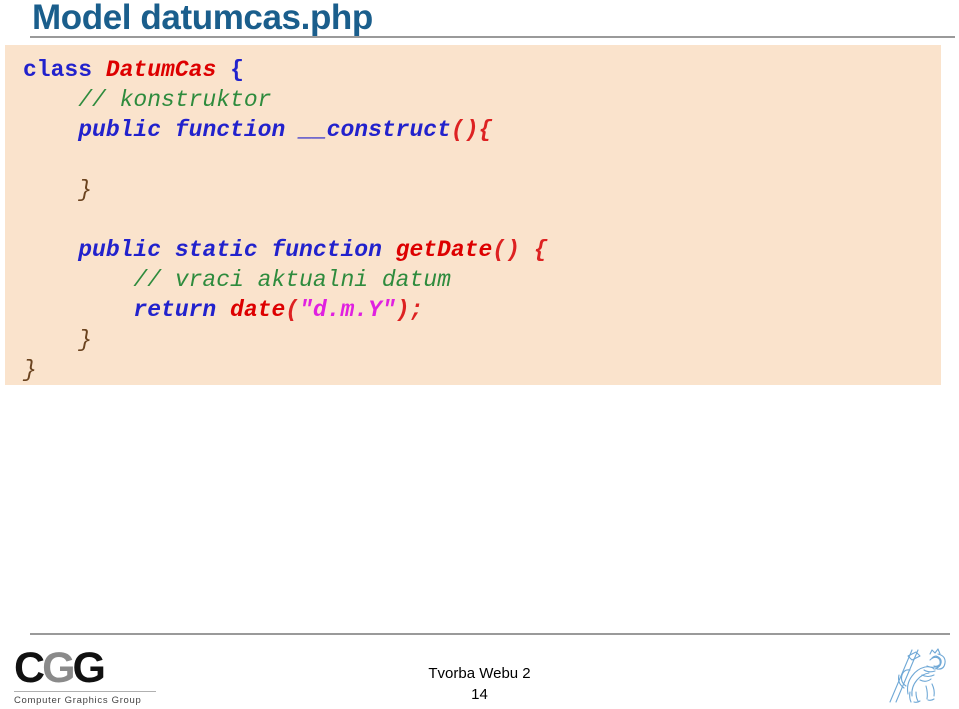  I want to click on title-divider, so click(492, 37).